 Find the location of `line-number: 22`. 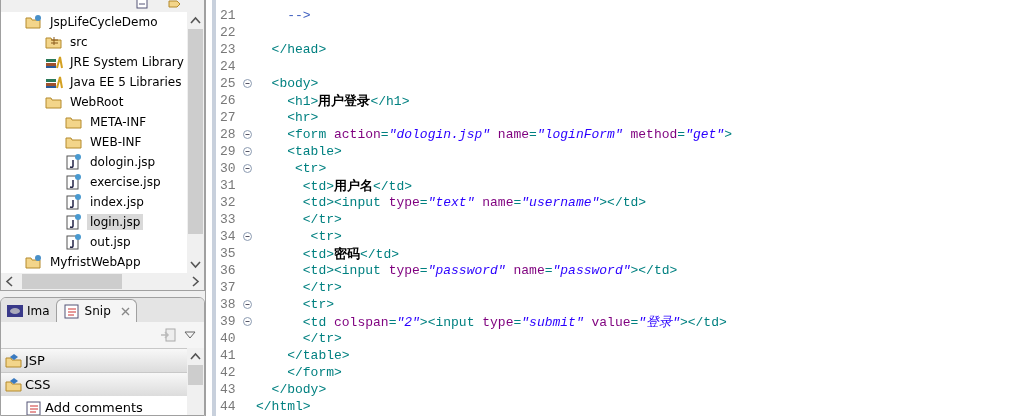

line-number: 22 is located at coordinates (228, 32).